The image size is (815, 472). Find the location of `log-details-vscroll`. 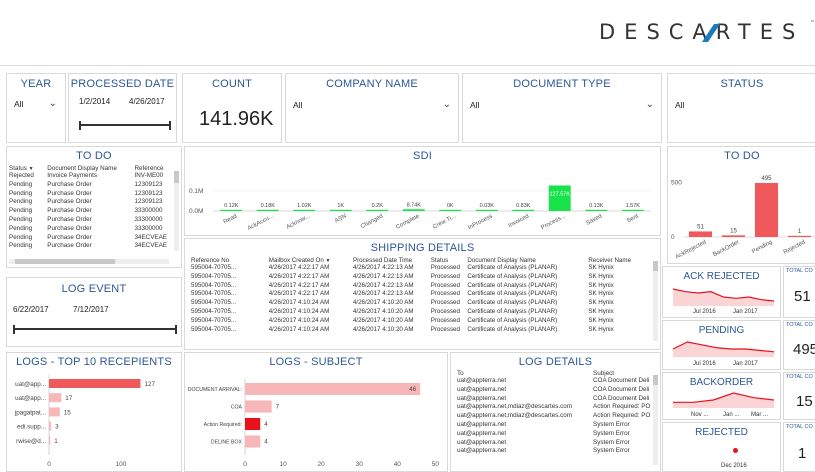

log-details-vscroll is located at coordinates (655, 420).